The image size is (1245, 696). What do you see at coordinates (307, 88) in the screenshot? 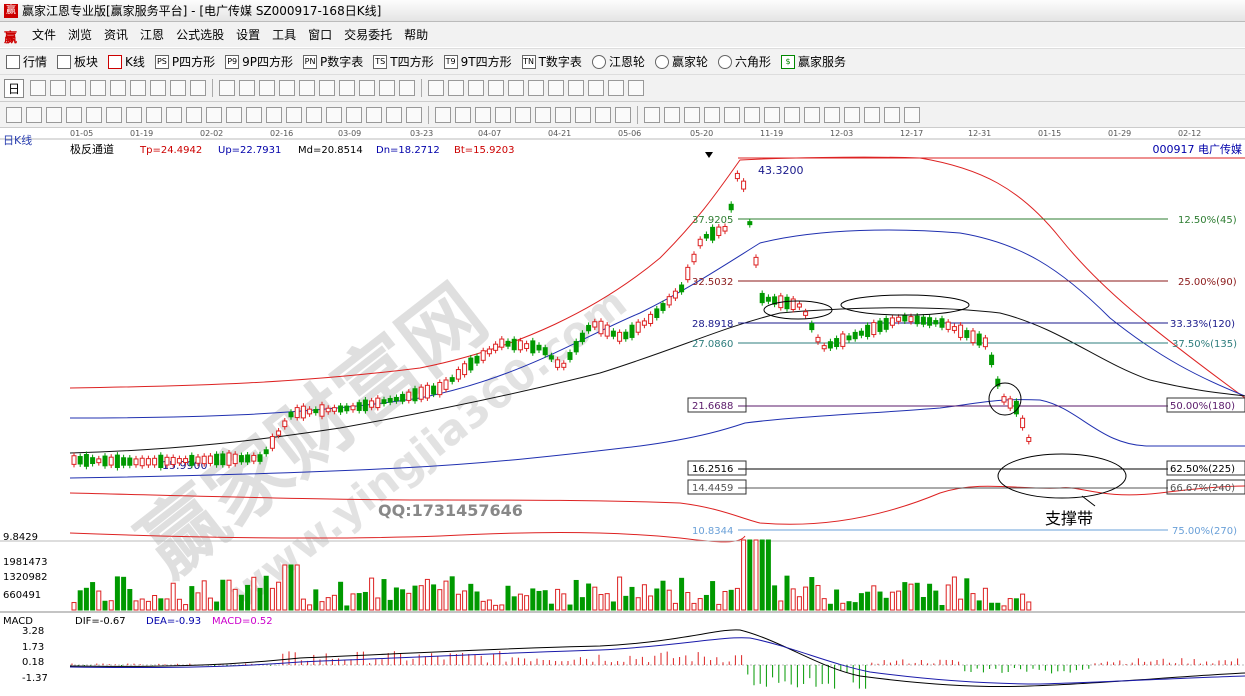
I see `zoom-in-icon` at bounding box center [307, 88].